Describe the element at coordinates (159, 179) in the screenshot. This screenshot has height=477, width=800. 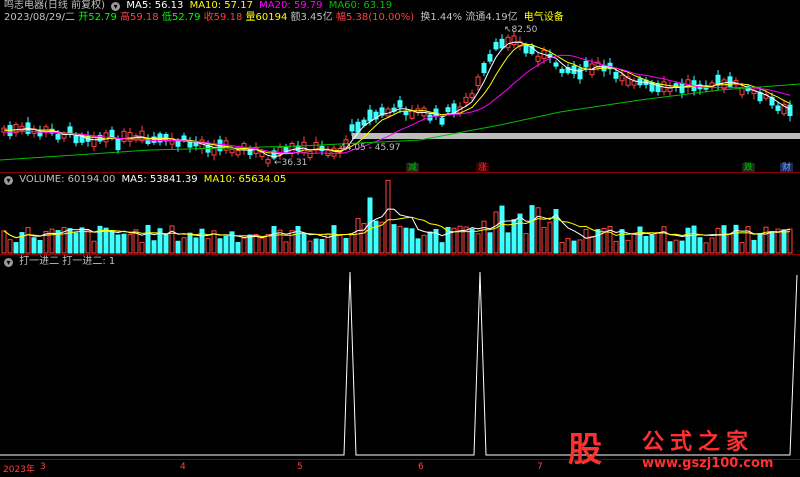
I see `volume-ma5: MA5: 53841.39` at that location.